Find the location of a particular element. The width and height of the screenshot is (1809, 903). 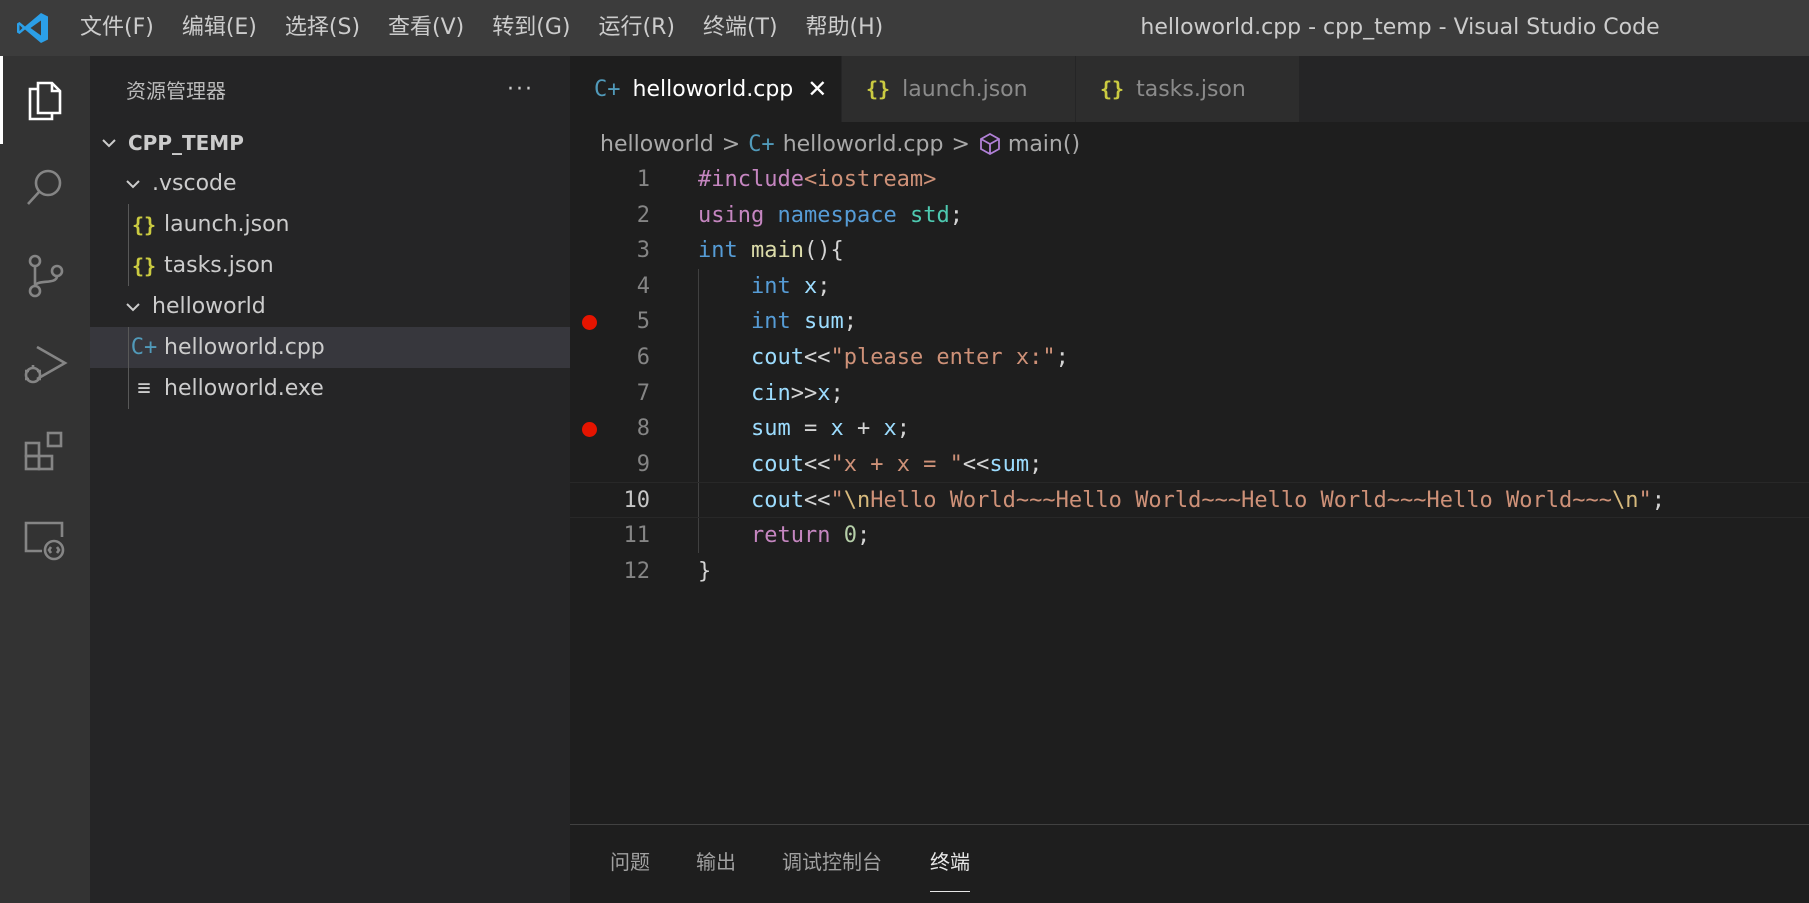

tab-launch-json: {} launch.json is located at coordinates (959, 89).